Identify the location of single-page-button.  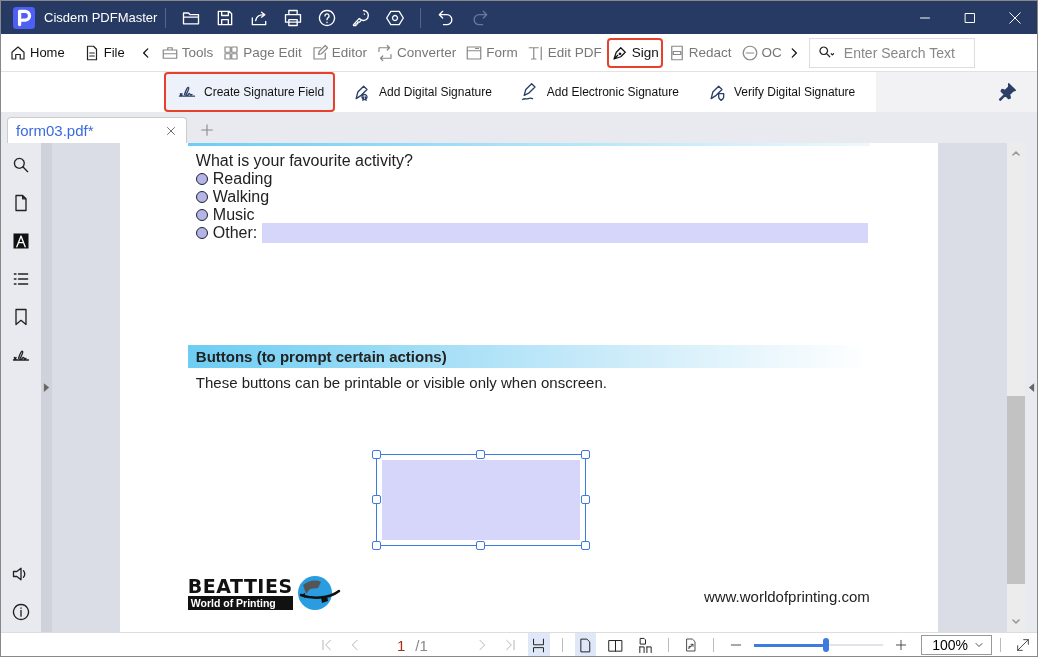
(585, 644).